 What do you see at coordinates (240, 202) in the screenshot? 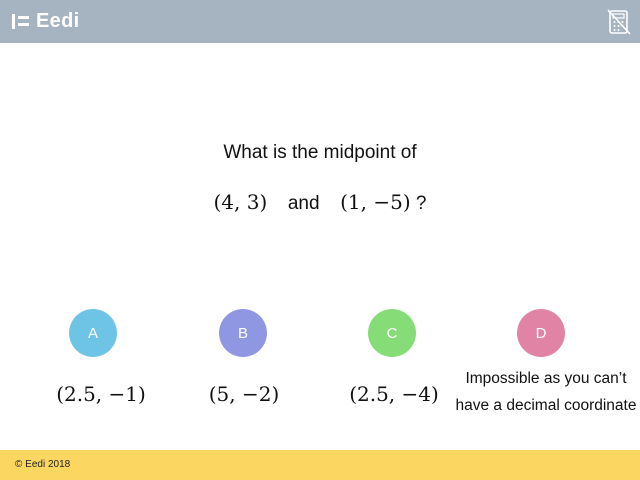
I see `point-one: (4, 3)` at bounding box center [240, 202].